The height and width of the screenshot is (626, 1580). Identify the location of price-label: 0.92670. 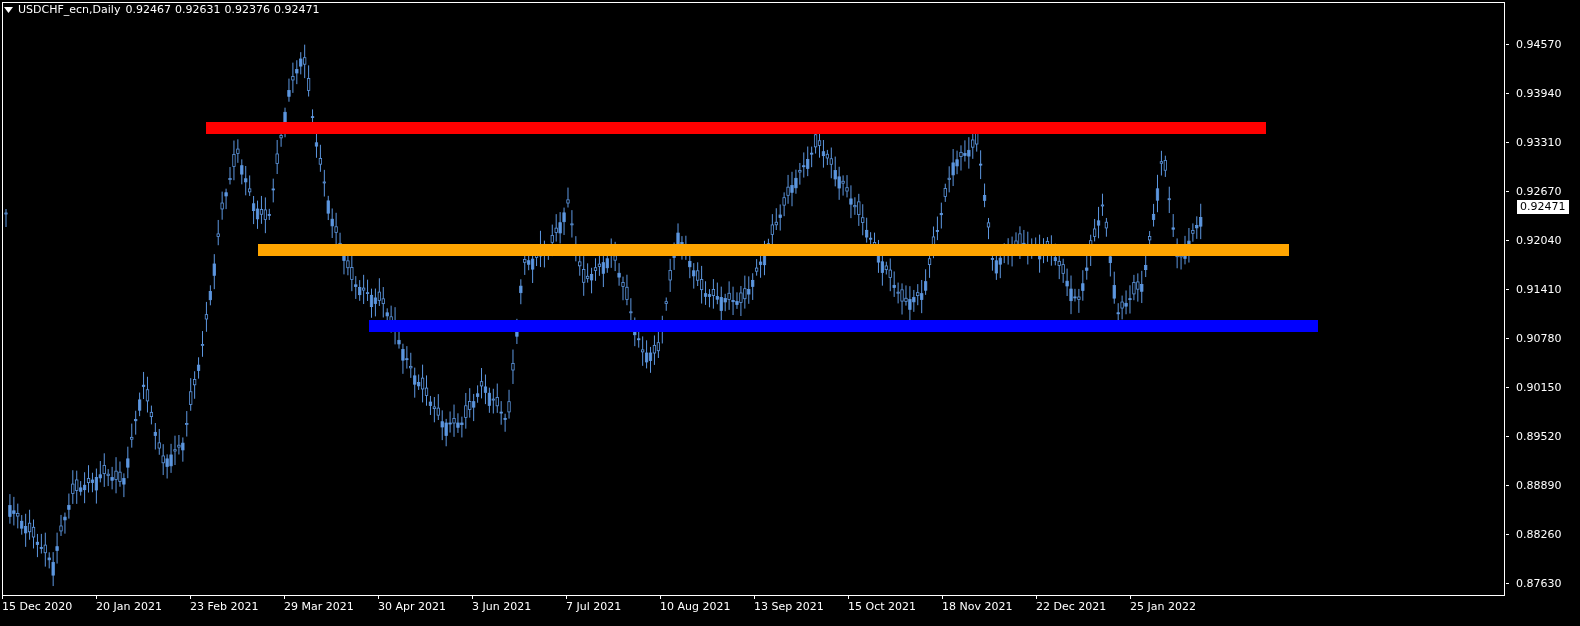
(1539, 191).